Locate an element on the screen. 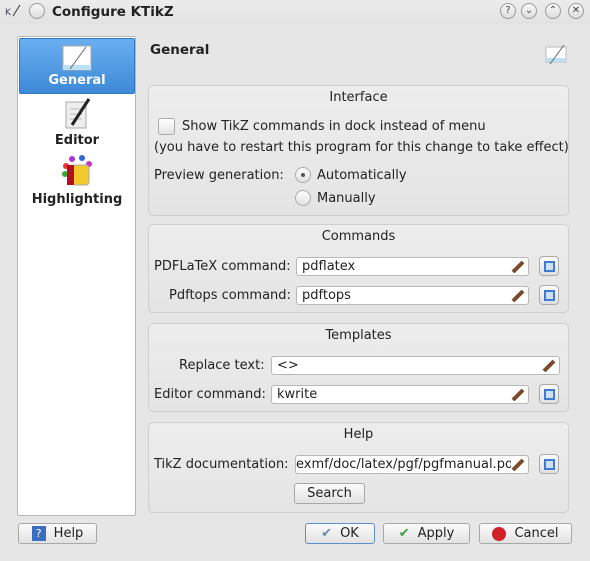 This screenshot has width=590, height=561. pdftops-input: pdftops is located at coordinates (412, 295).